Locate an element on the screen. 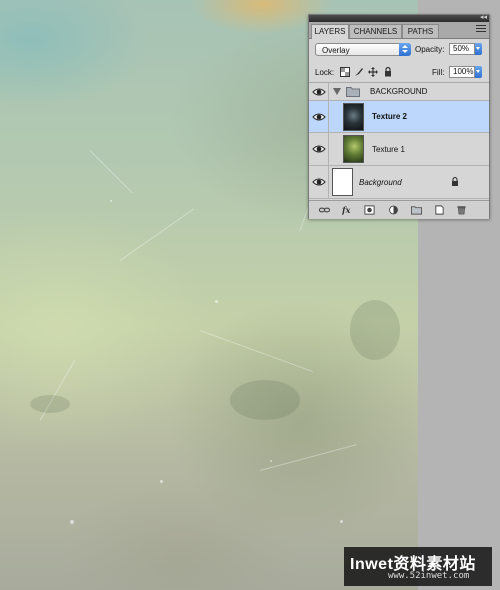 This screenshot has width=500, height=590. layer-texture-2: Texture 2 is located at coordinates (399, 117).